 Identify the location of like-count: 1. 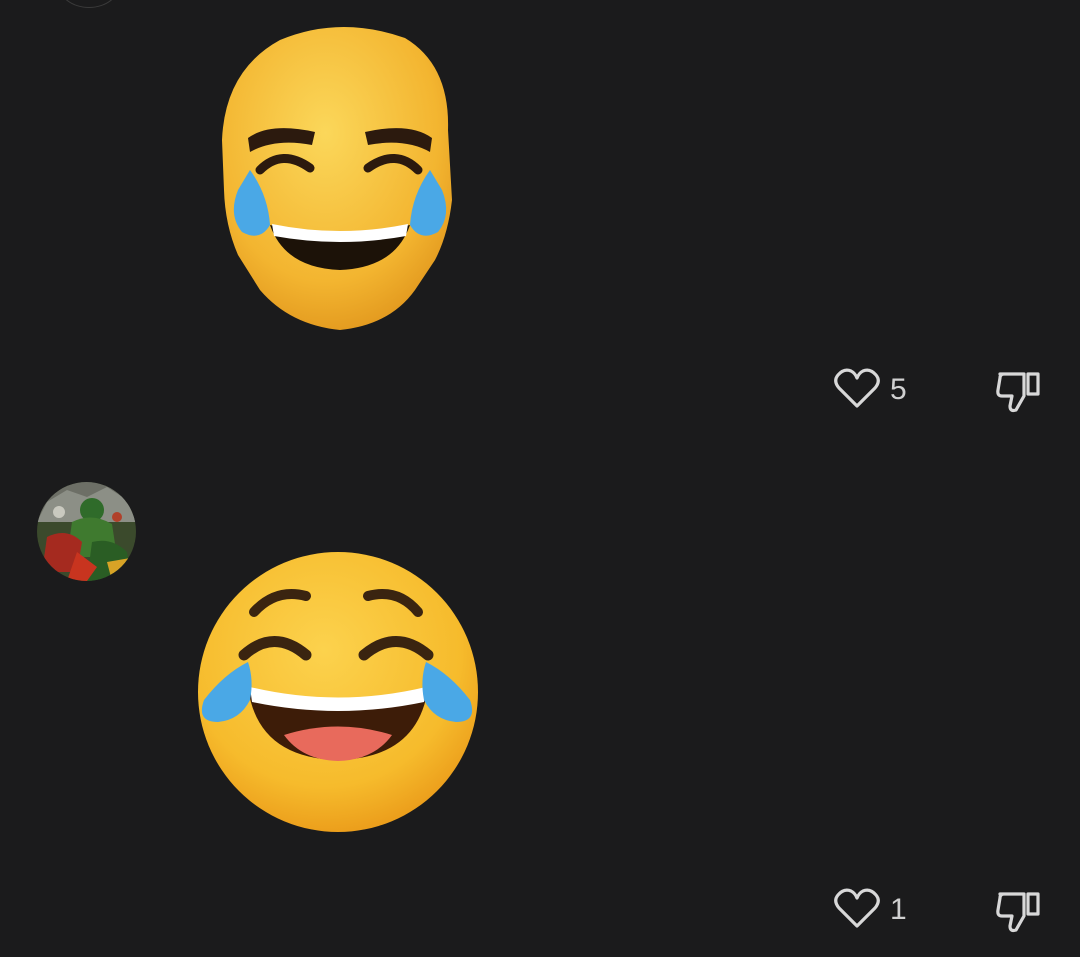
(898, 909).